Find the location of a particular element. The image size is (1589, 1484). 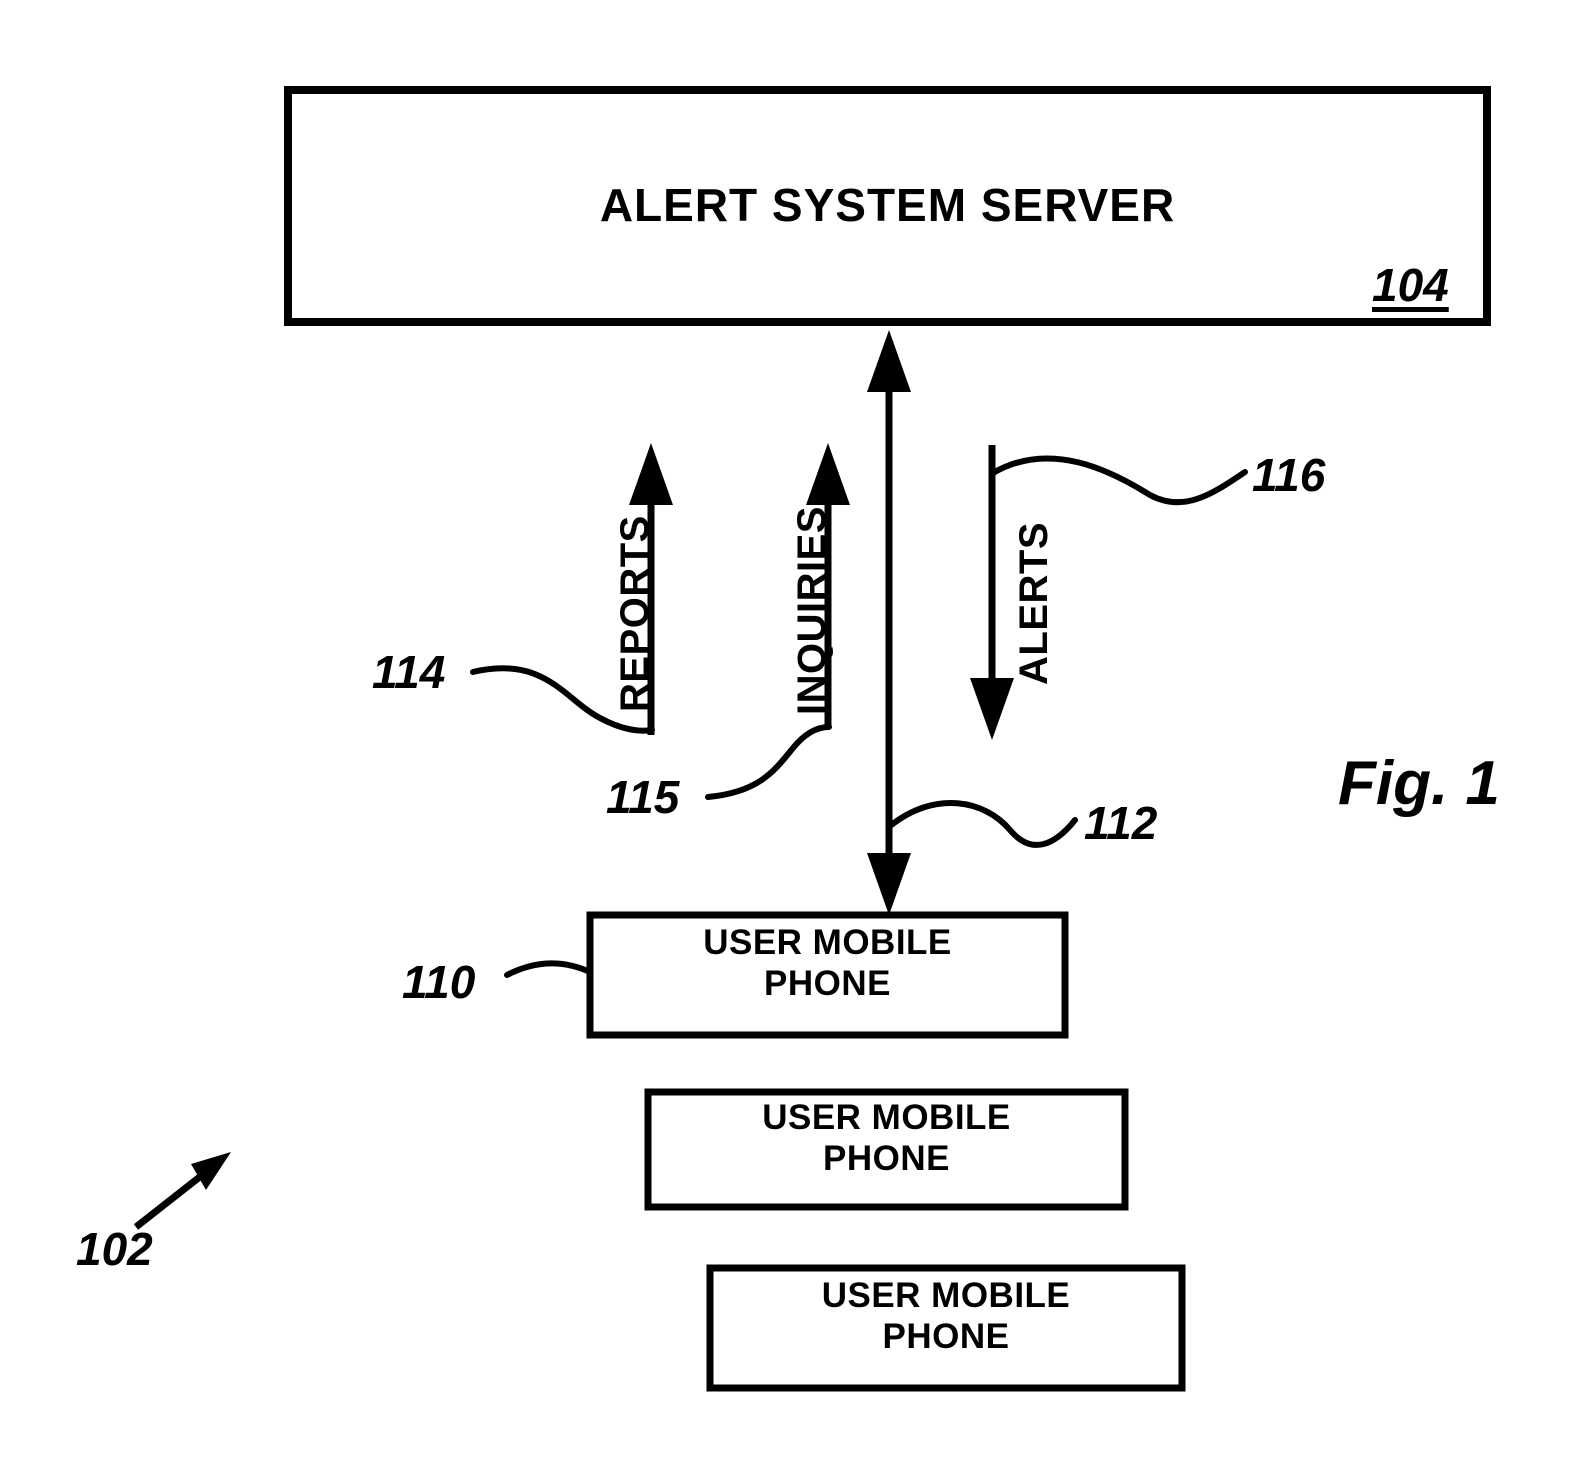

inquiries-flow-label: INQUIRIES is located at coordinates (812, 610).